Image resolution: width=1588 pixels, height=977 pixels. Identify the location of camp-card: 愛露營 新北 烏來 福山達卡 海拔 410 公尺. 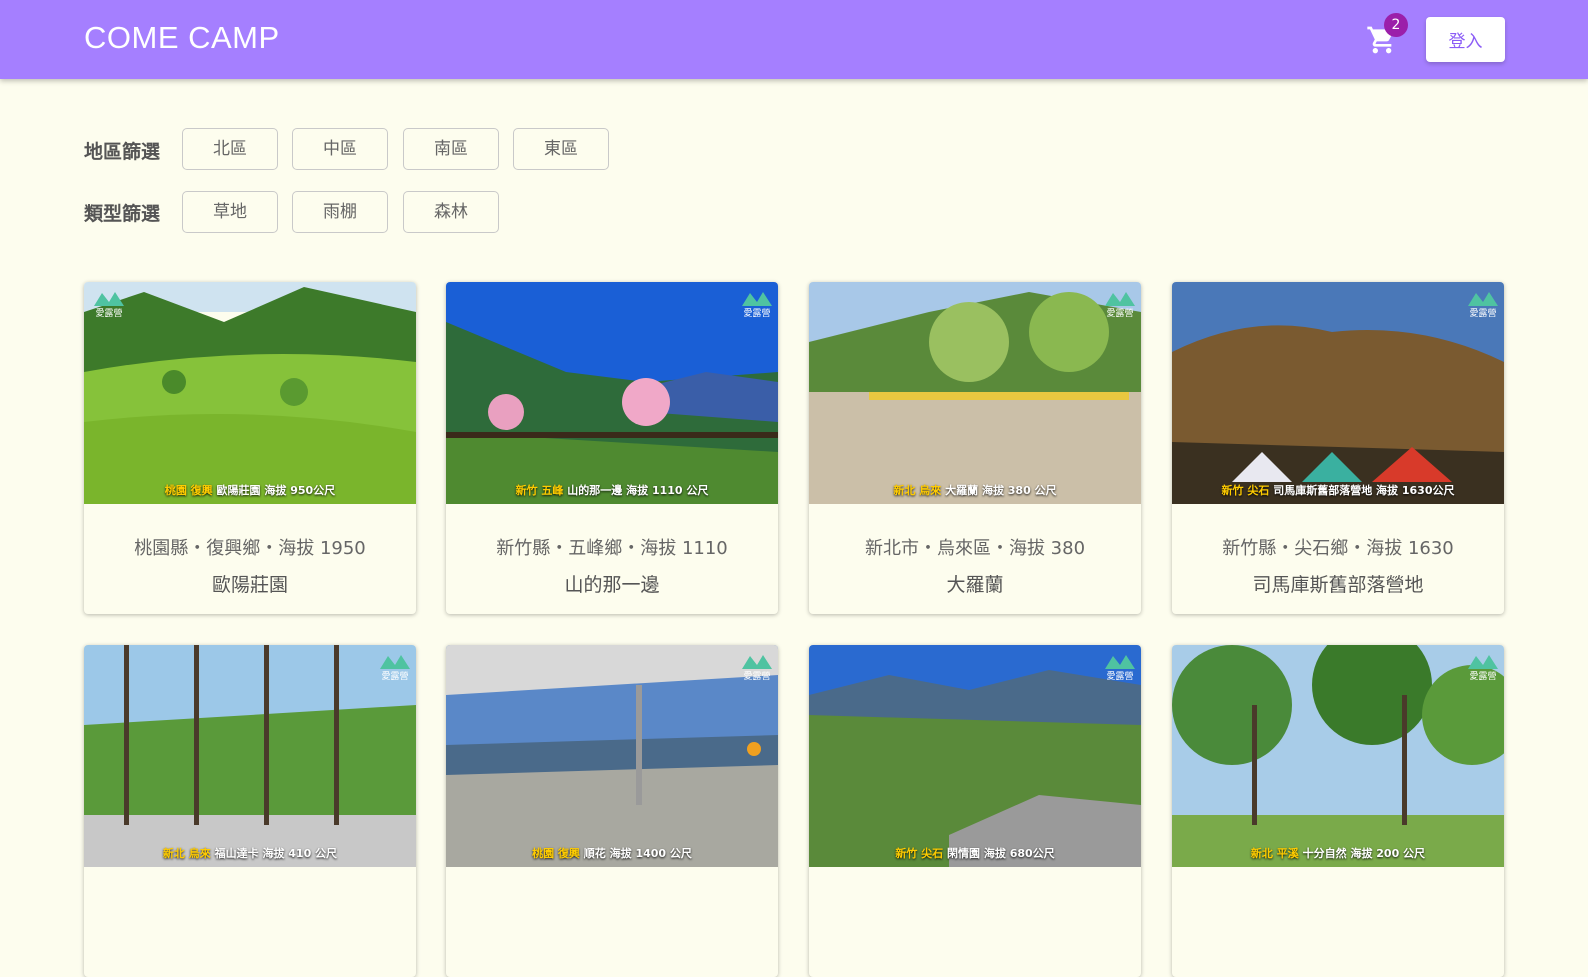
(250, 811).